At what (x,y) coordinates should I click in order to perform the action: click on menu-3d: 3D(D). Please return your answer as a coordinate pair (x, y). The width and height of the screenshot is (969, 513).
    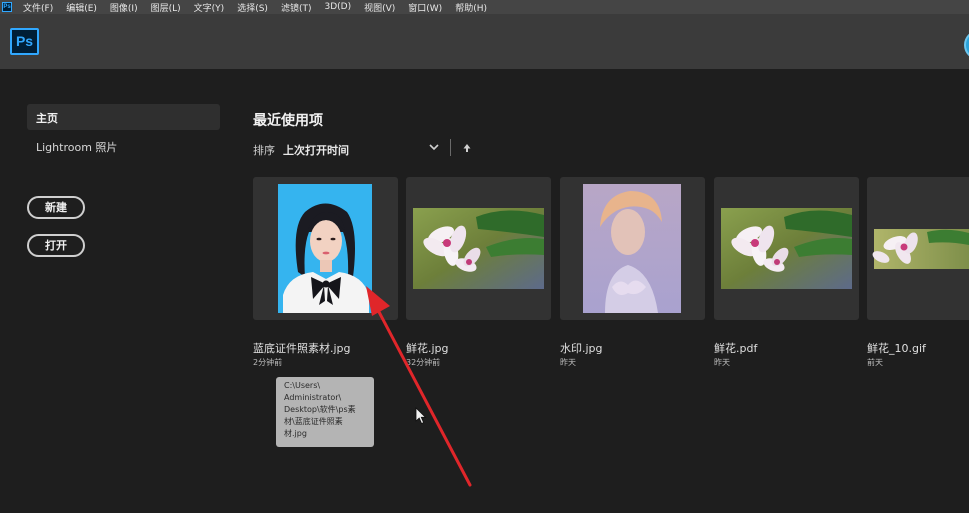
    Looking at the image, I should click on (337, 7).